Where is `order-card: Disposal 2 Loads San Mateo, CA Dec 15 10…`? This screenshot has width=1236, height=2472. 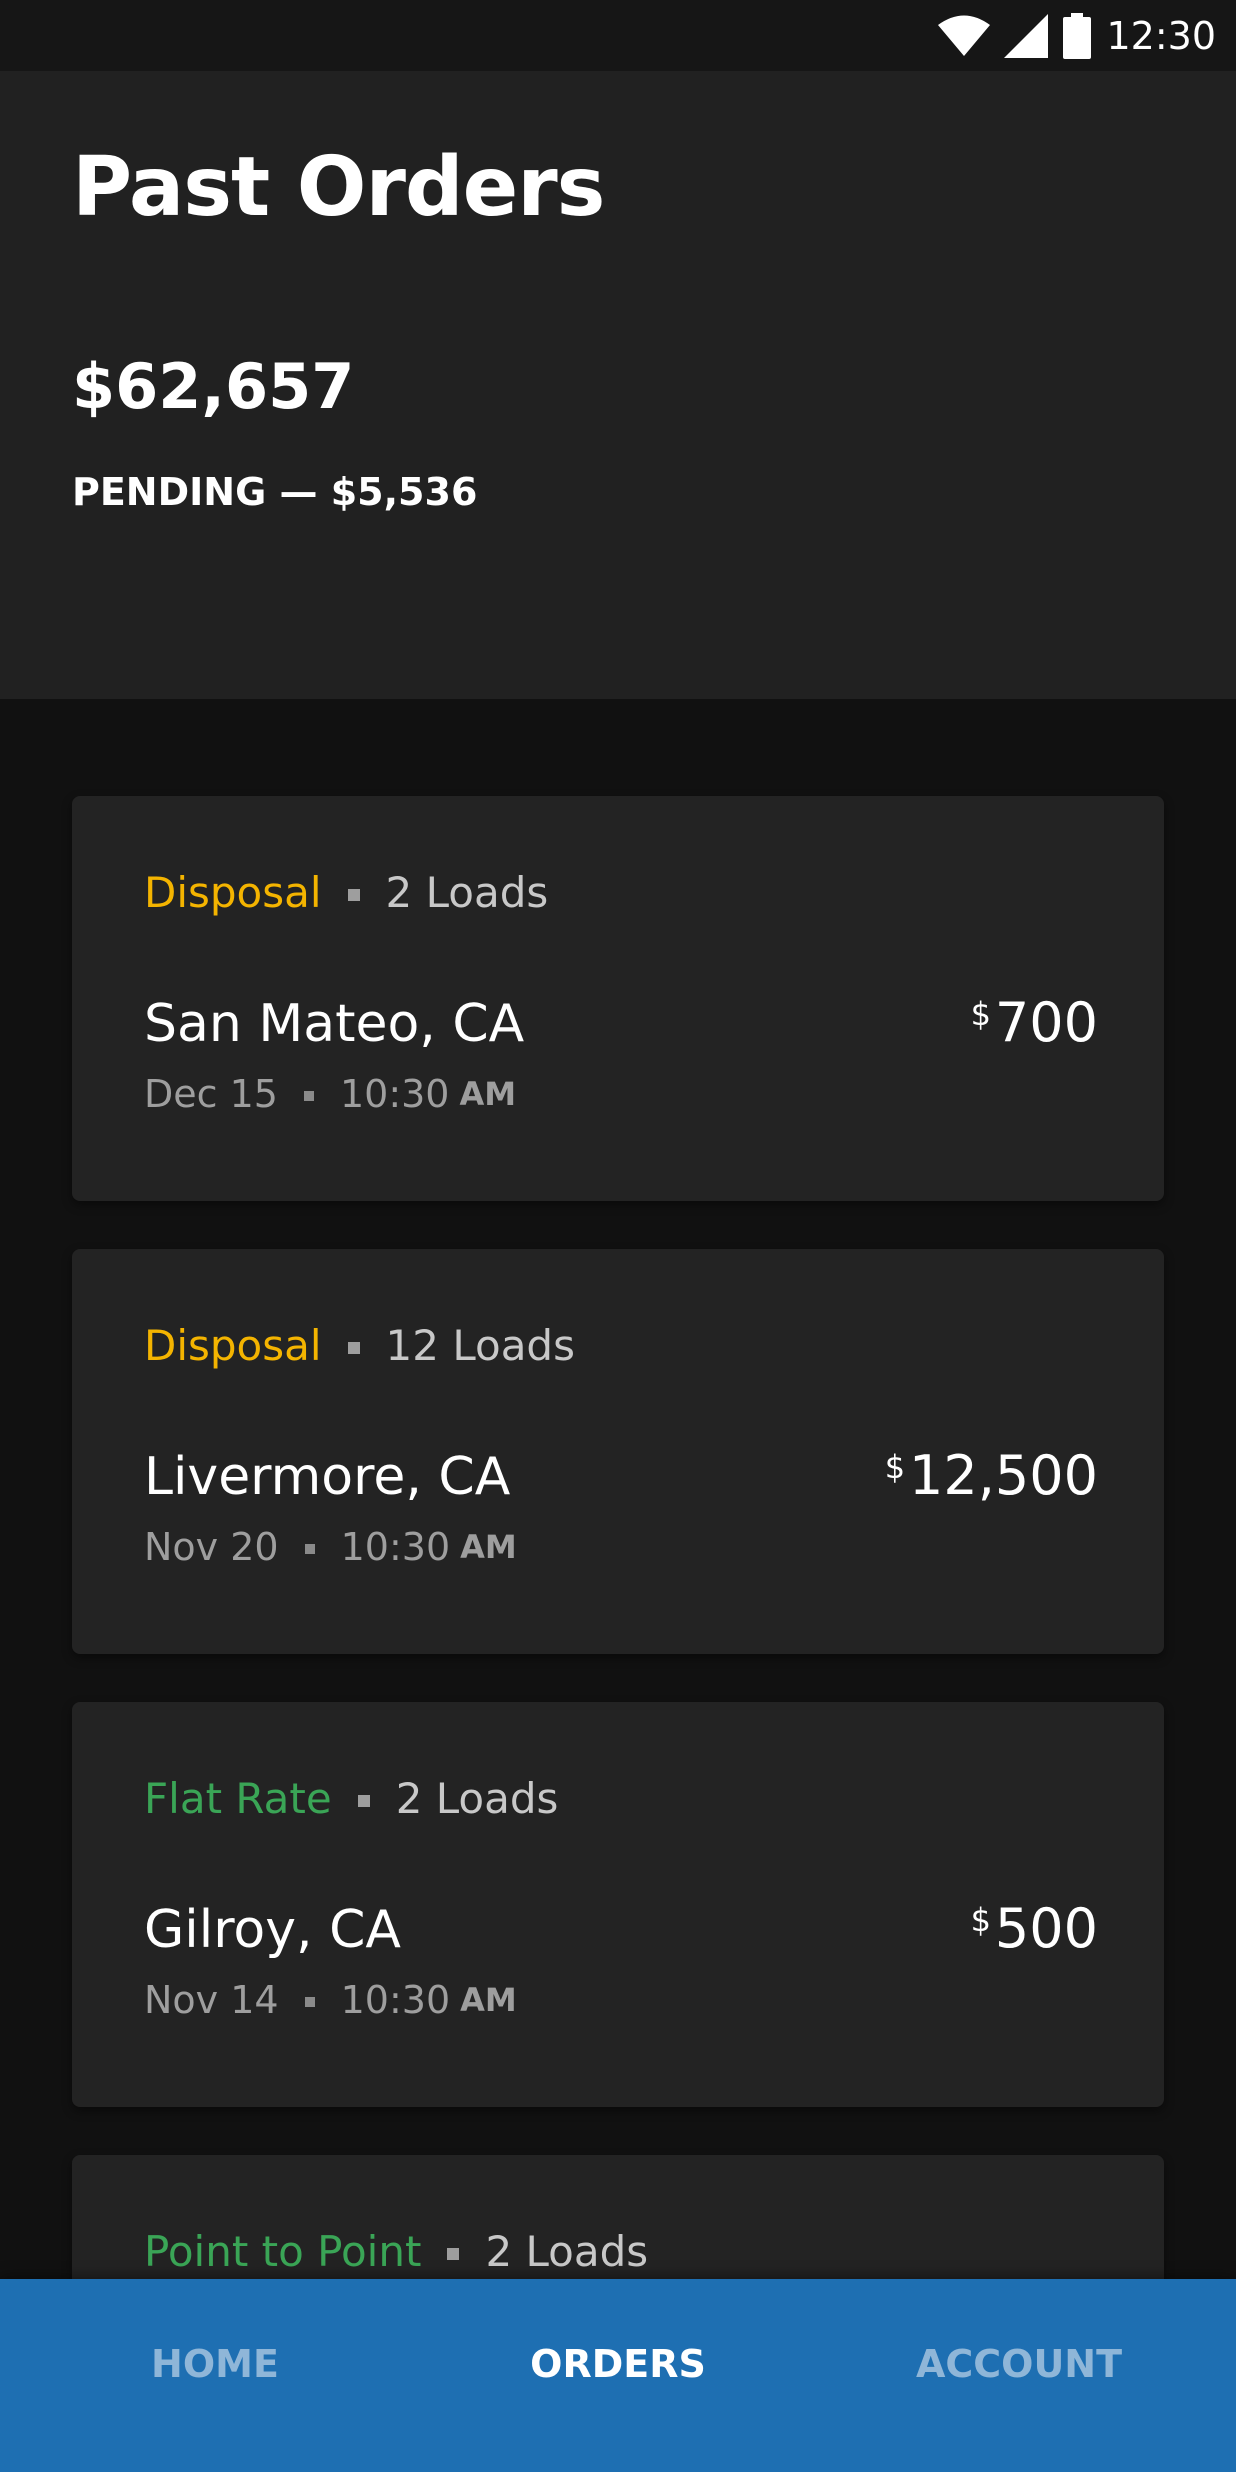 order-card: Disposal 2 Loads San Mateo, CA Dec 15 10… is located at coordinates (618, 998).